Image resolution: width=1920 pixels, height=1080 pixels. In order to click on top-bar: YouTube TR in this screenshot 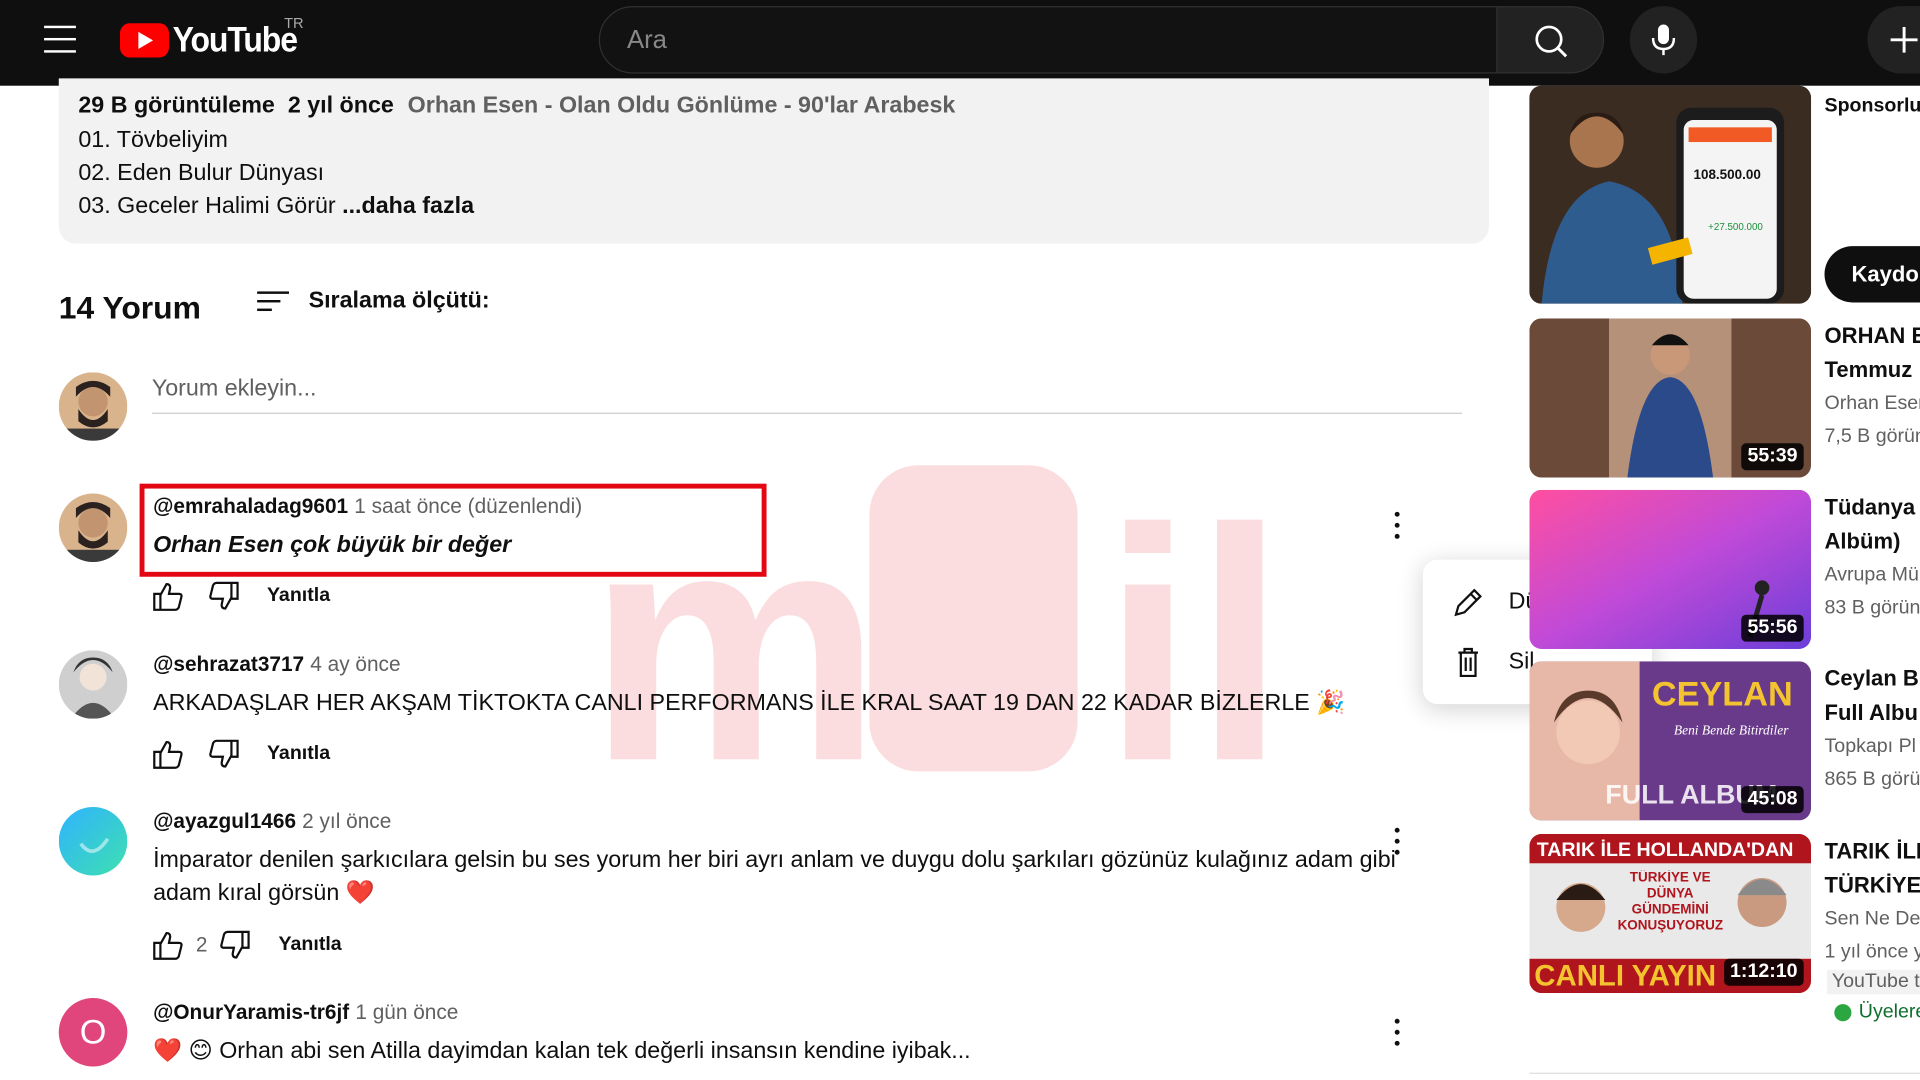, I will do `click(960, 43)`.